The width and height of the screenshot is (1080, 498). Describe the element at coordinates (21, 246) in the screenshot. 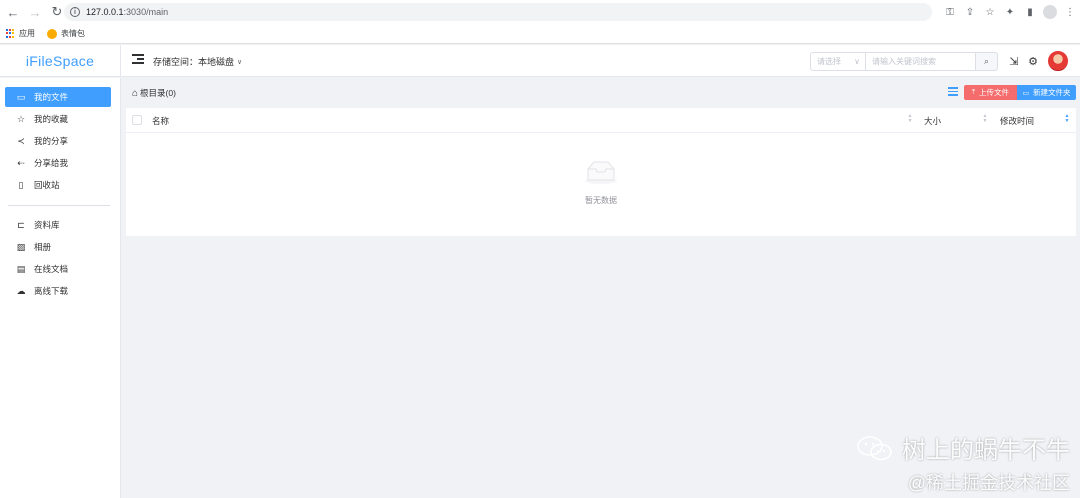

I see `picture-icon: ▨` at that location.